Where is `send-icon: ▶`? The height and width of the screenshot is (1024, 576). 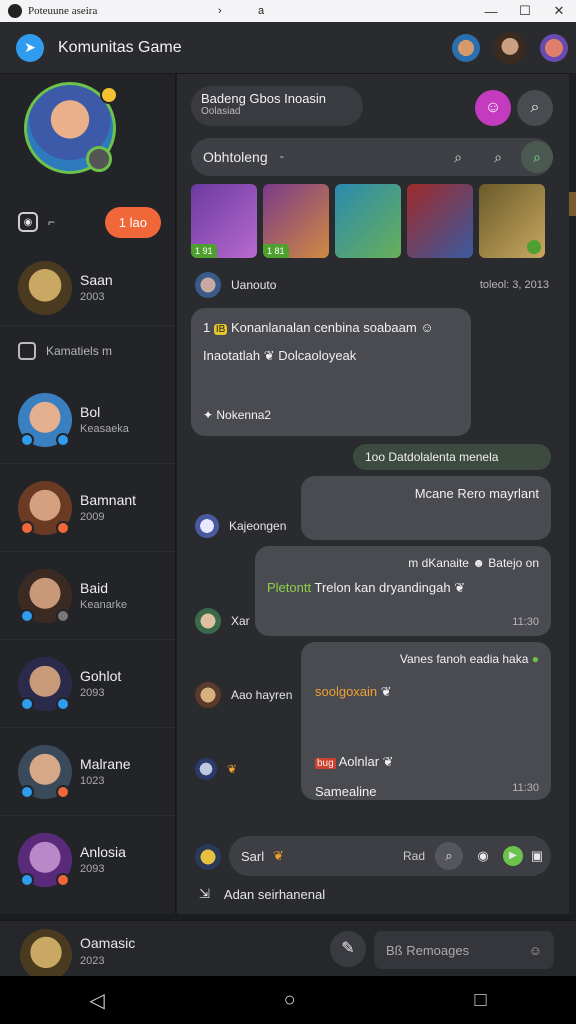
send-icon: ▶ is located at coordinates (513, 856).